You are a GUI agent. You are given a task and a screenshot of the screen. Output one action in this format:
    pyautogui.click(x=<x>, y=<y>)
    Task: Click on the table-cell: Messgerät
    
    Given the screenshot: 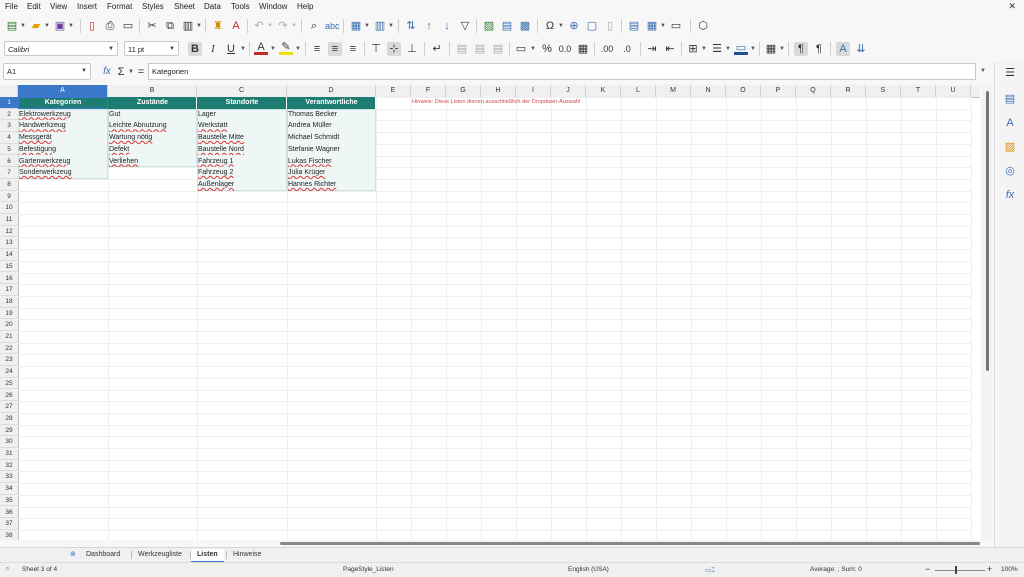 What is the action you would take?
    pyautogui.click(x=63, y=138)
    